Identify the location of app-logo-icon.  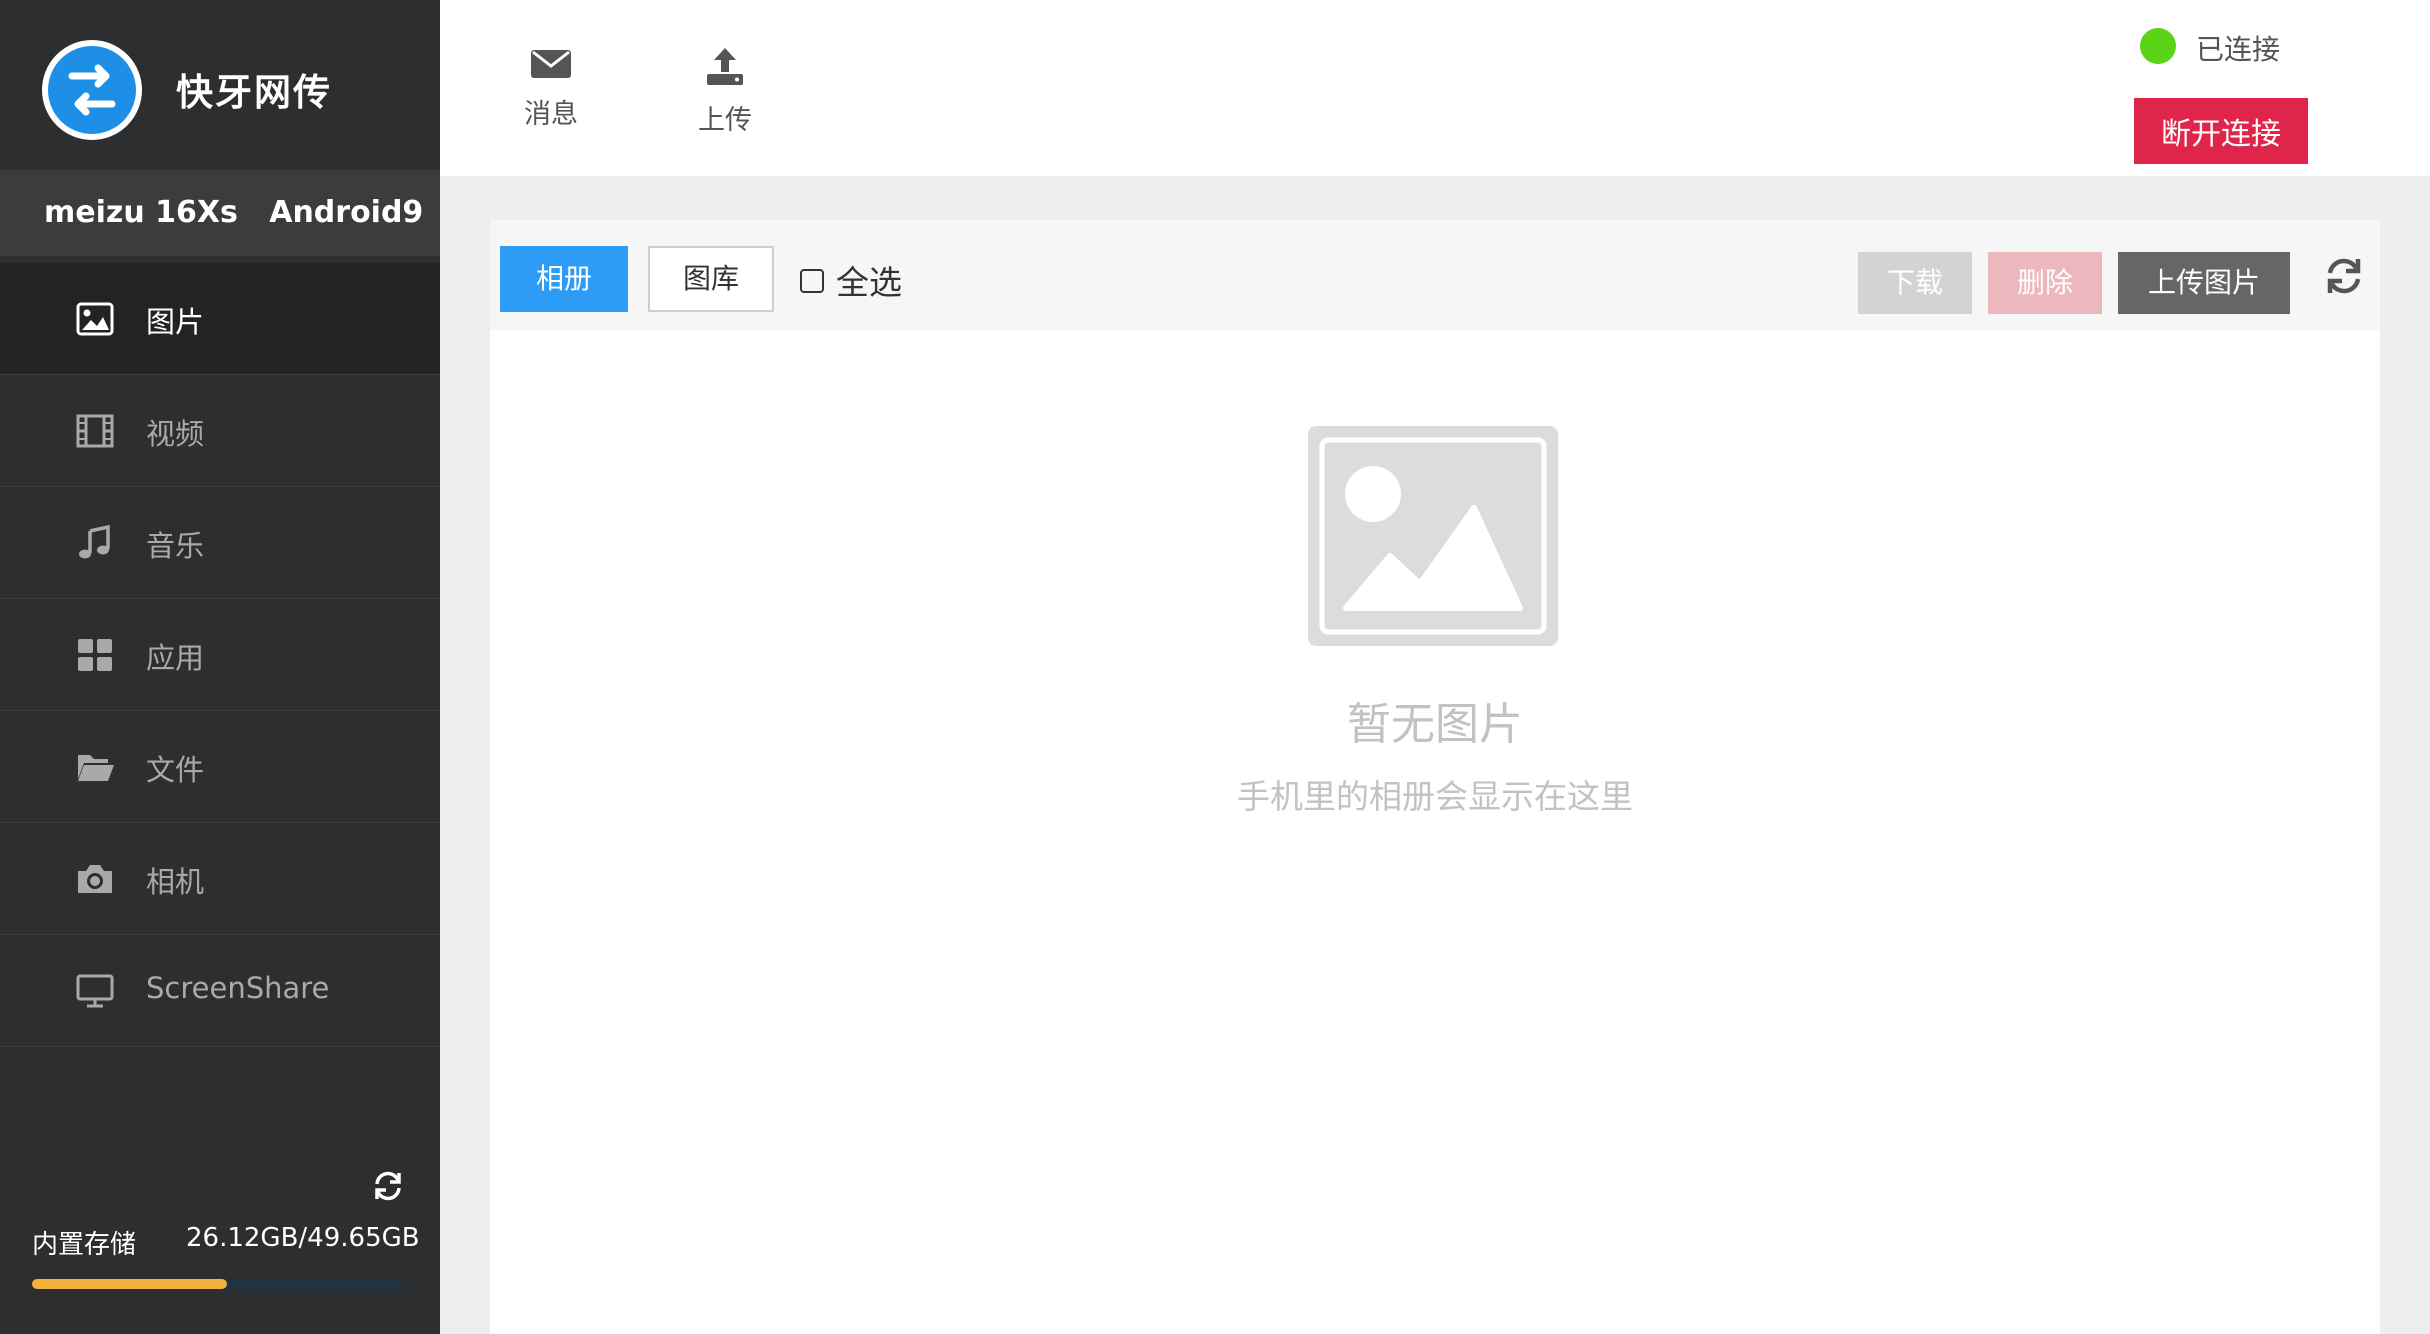
(92, 90).